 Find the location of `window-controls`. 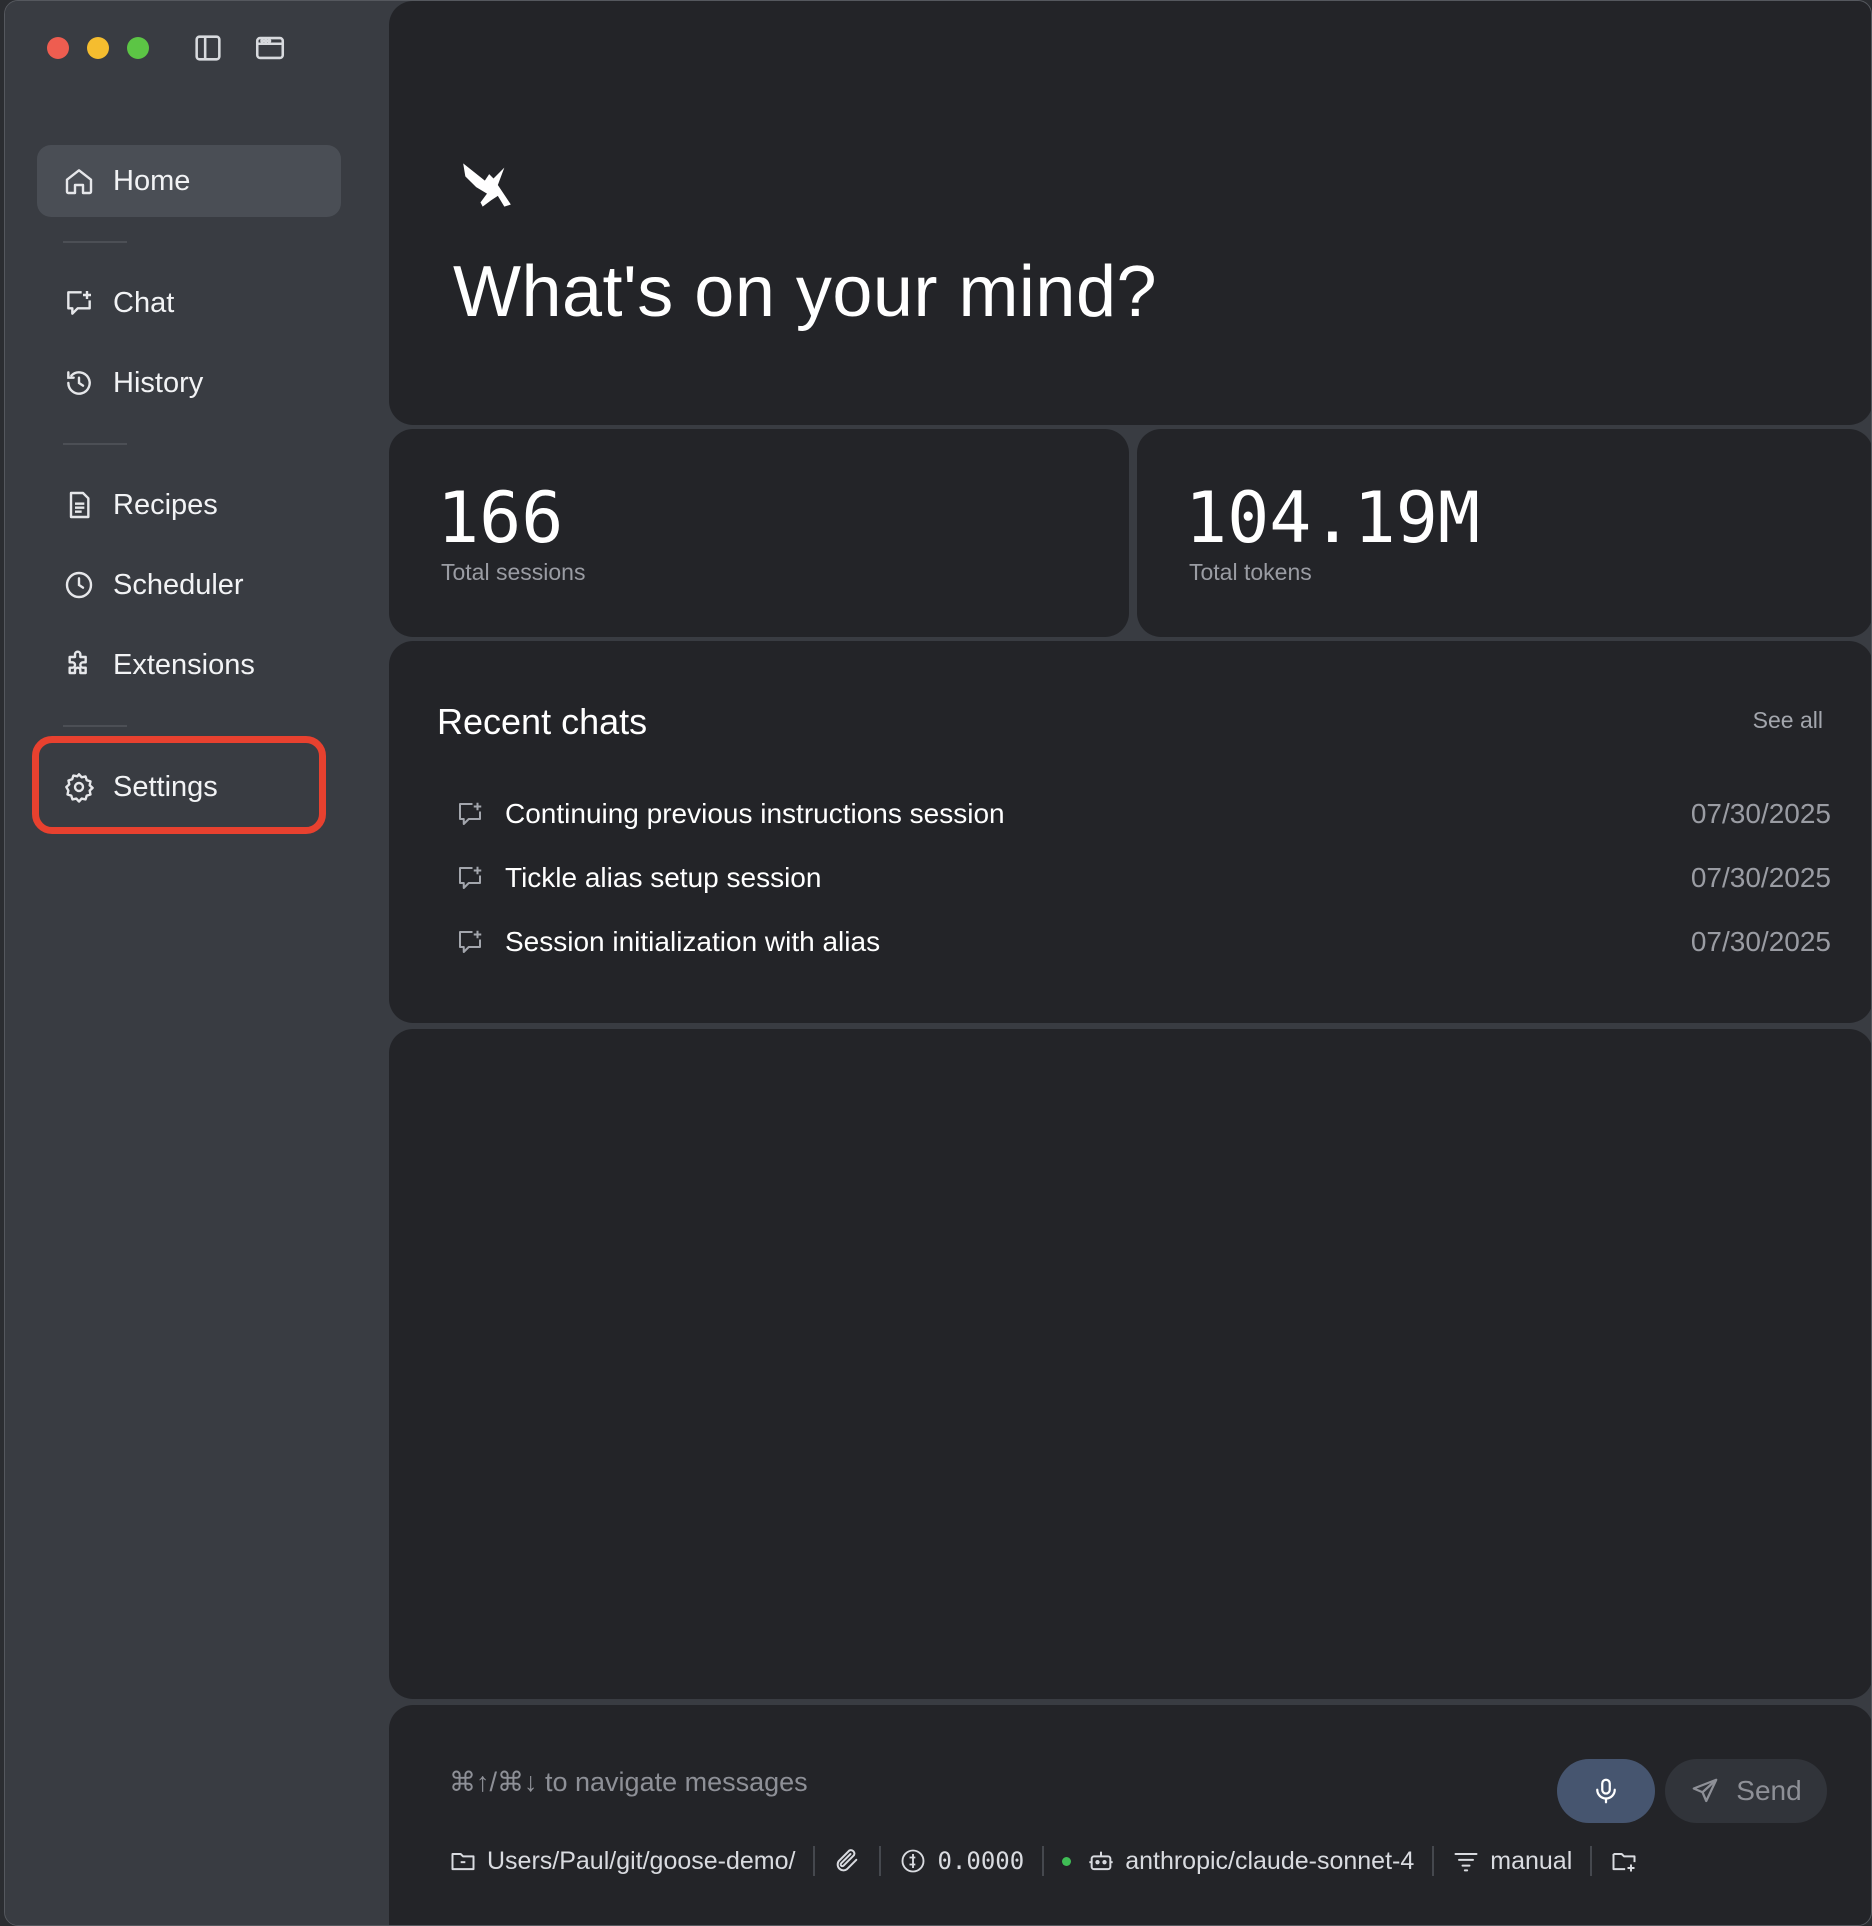

window-controls is located at coordinates (98, 48).